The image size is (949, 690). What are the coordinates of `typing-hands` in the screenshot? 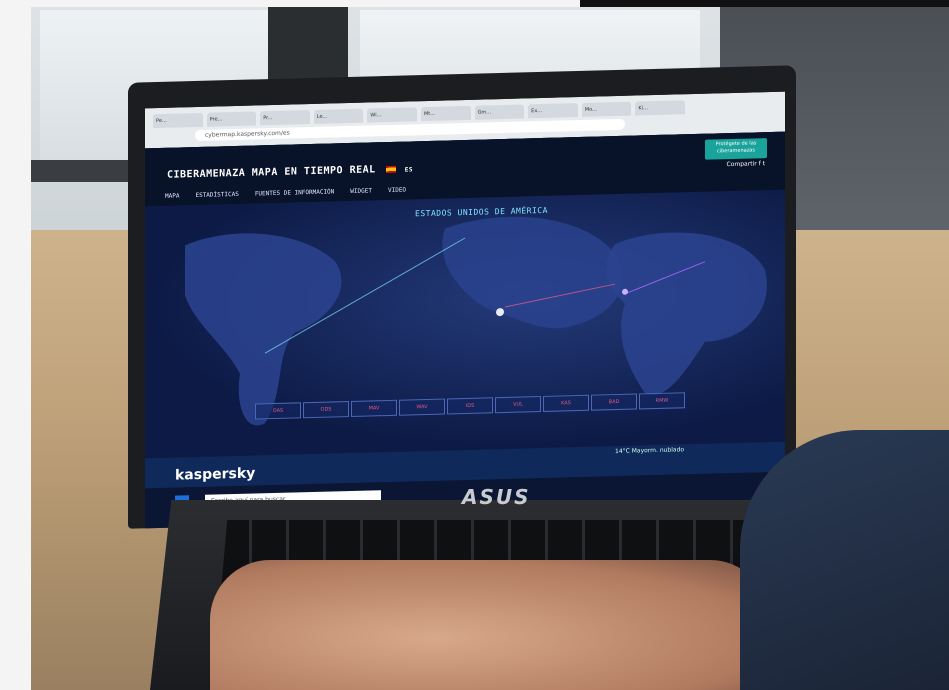 It's located at (490, 625).